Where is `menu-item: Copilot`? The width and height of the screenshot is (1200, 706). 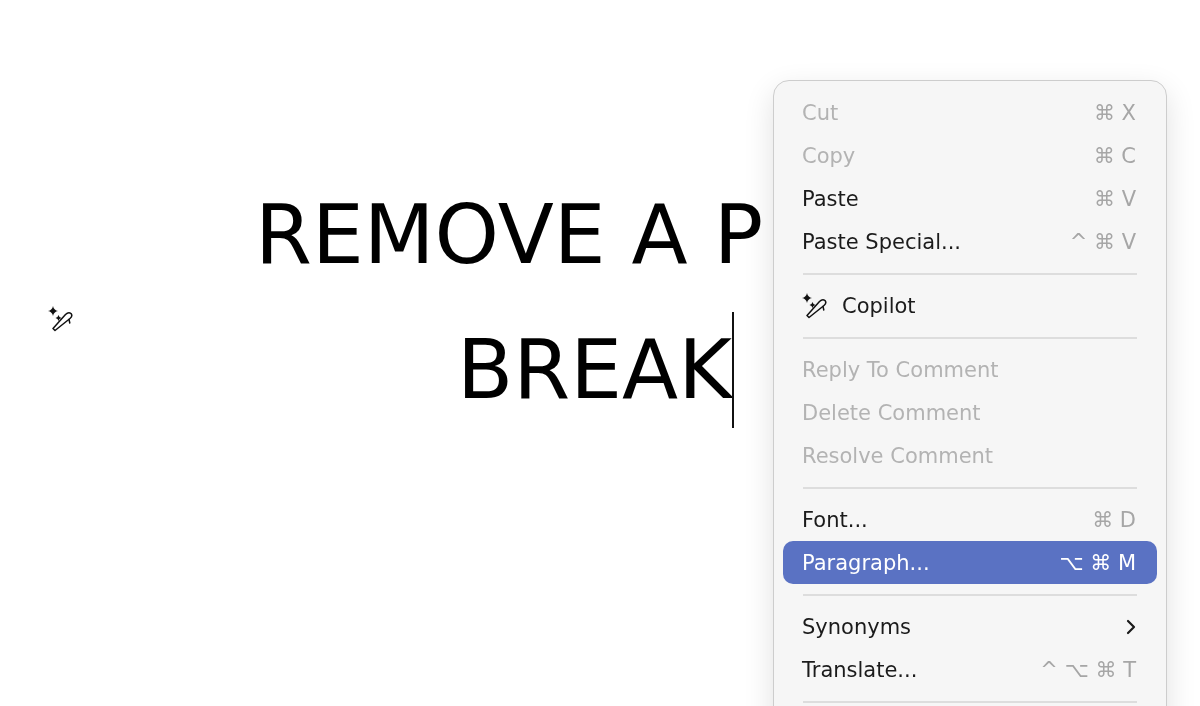 menu-item: Copilot is located at coordinates (970, 305).